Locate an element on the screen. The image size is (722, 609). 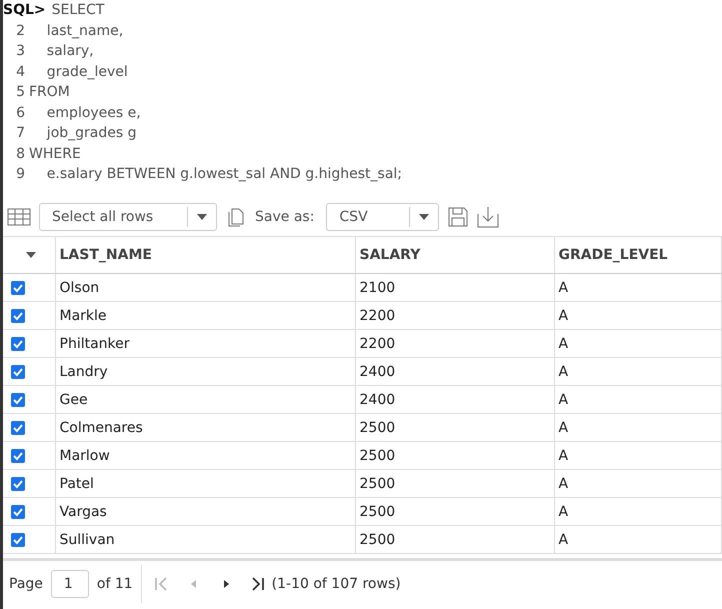
code-line: FROM is located at coordinates (49, 92).